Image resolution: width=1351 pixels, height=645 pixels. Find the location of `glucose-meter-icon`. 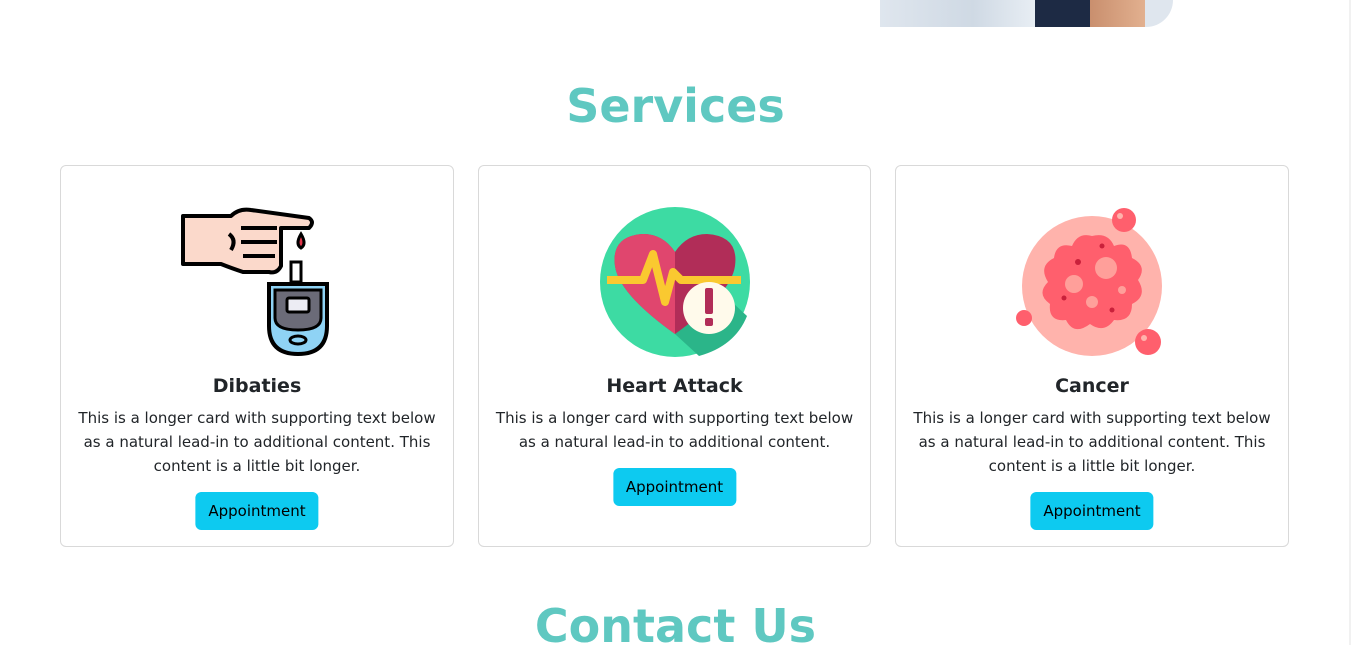

glucose-meter-icon is located at coordinates (255, 282).